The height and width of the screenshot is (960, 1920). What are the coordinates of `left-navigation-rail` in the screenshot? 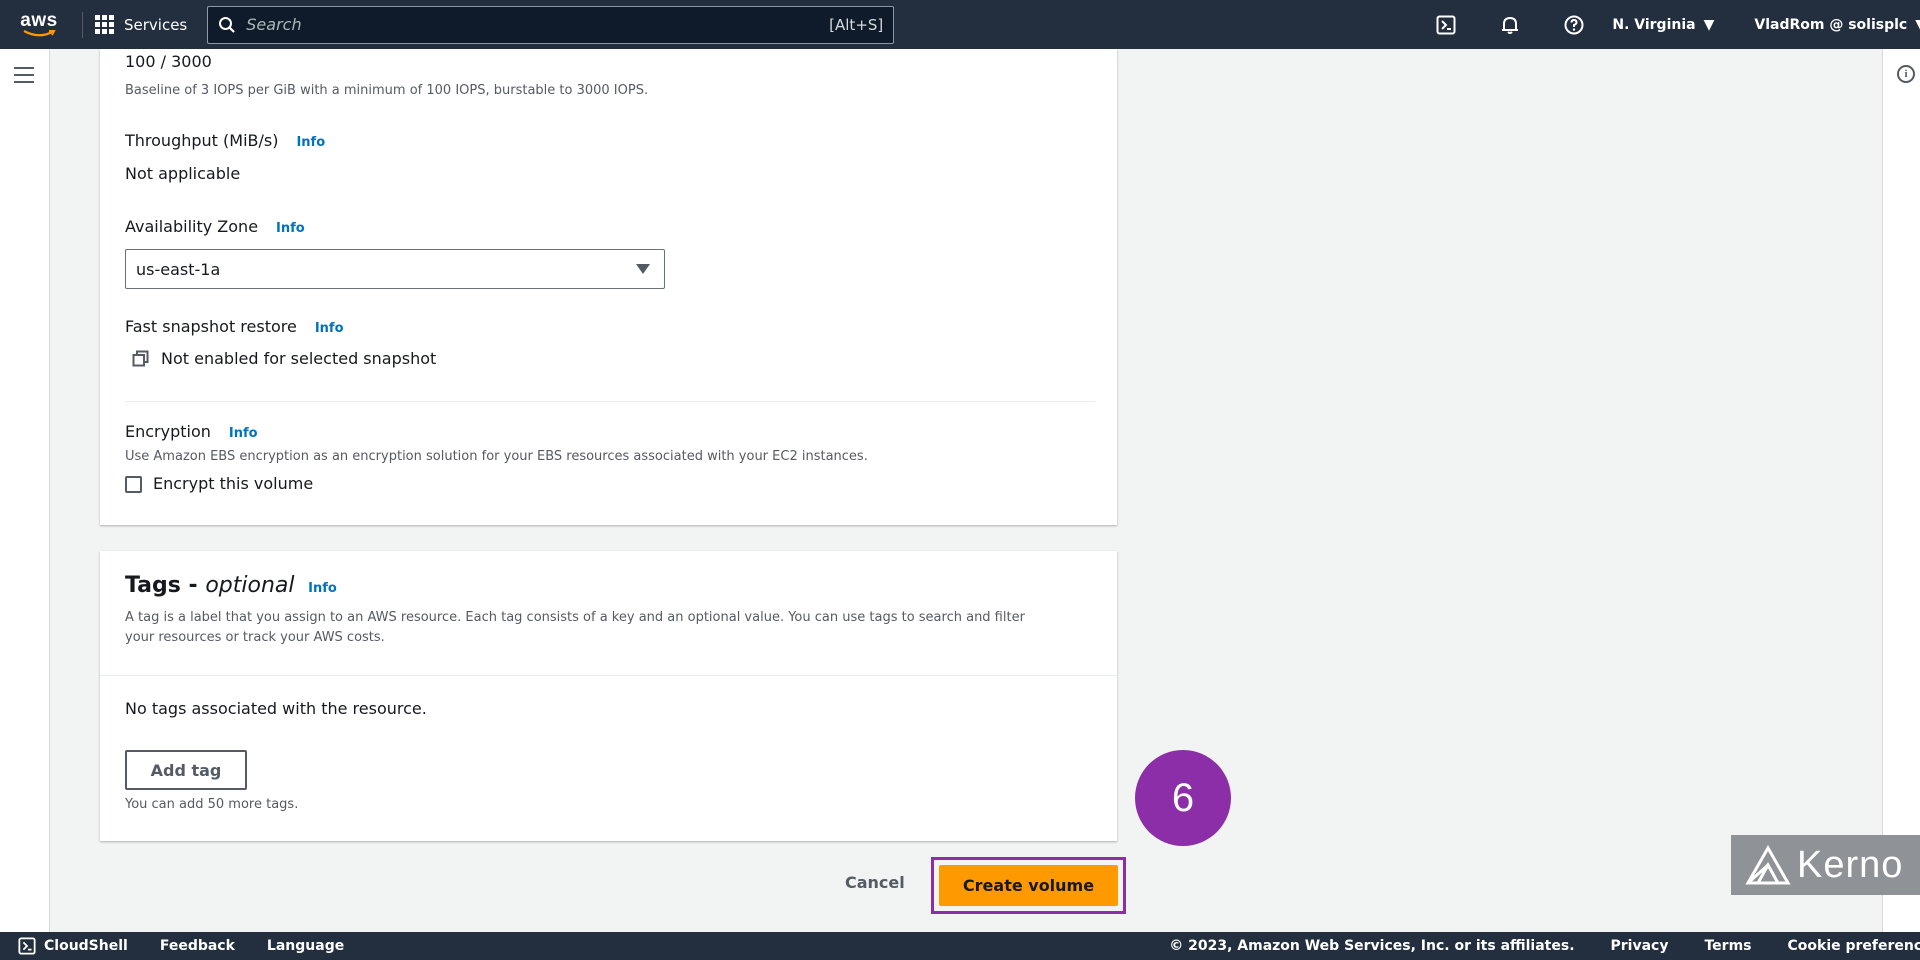 It's located at (25, 490).